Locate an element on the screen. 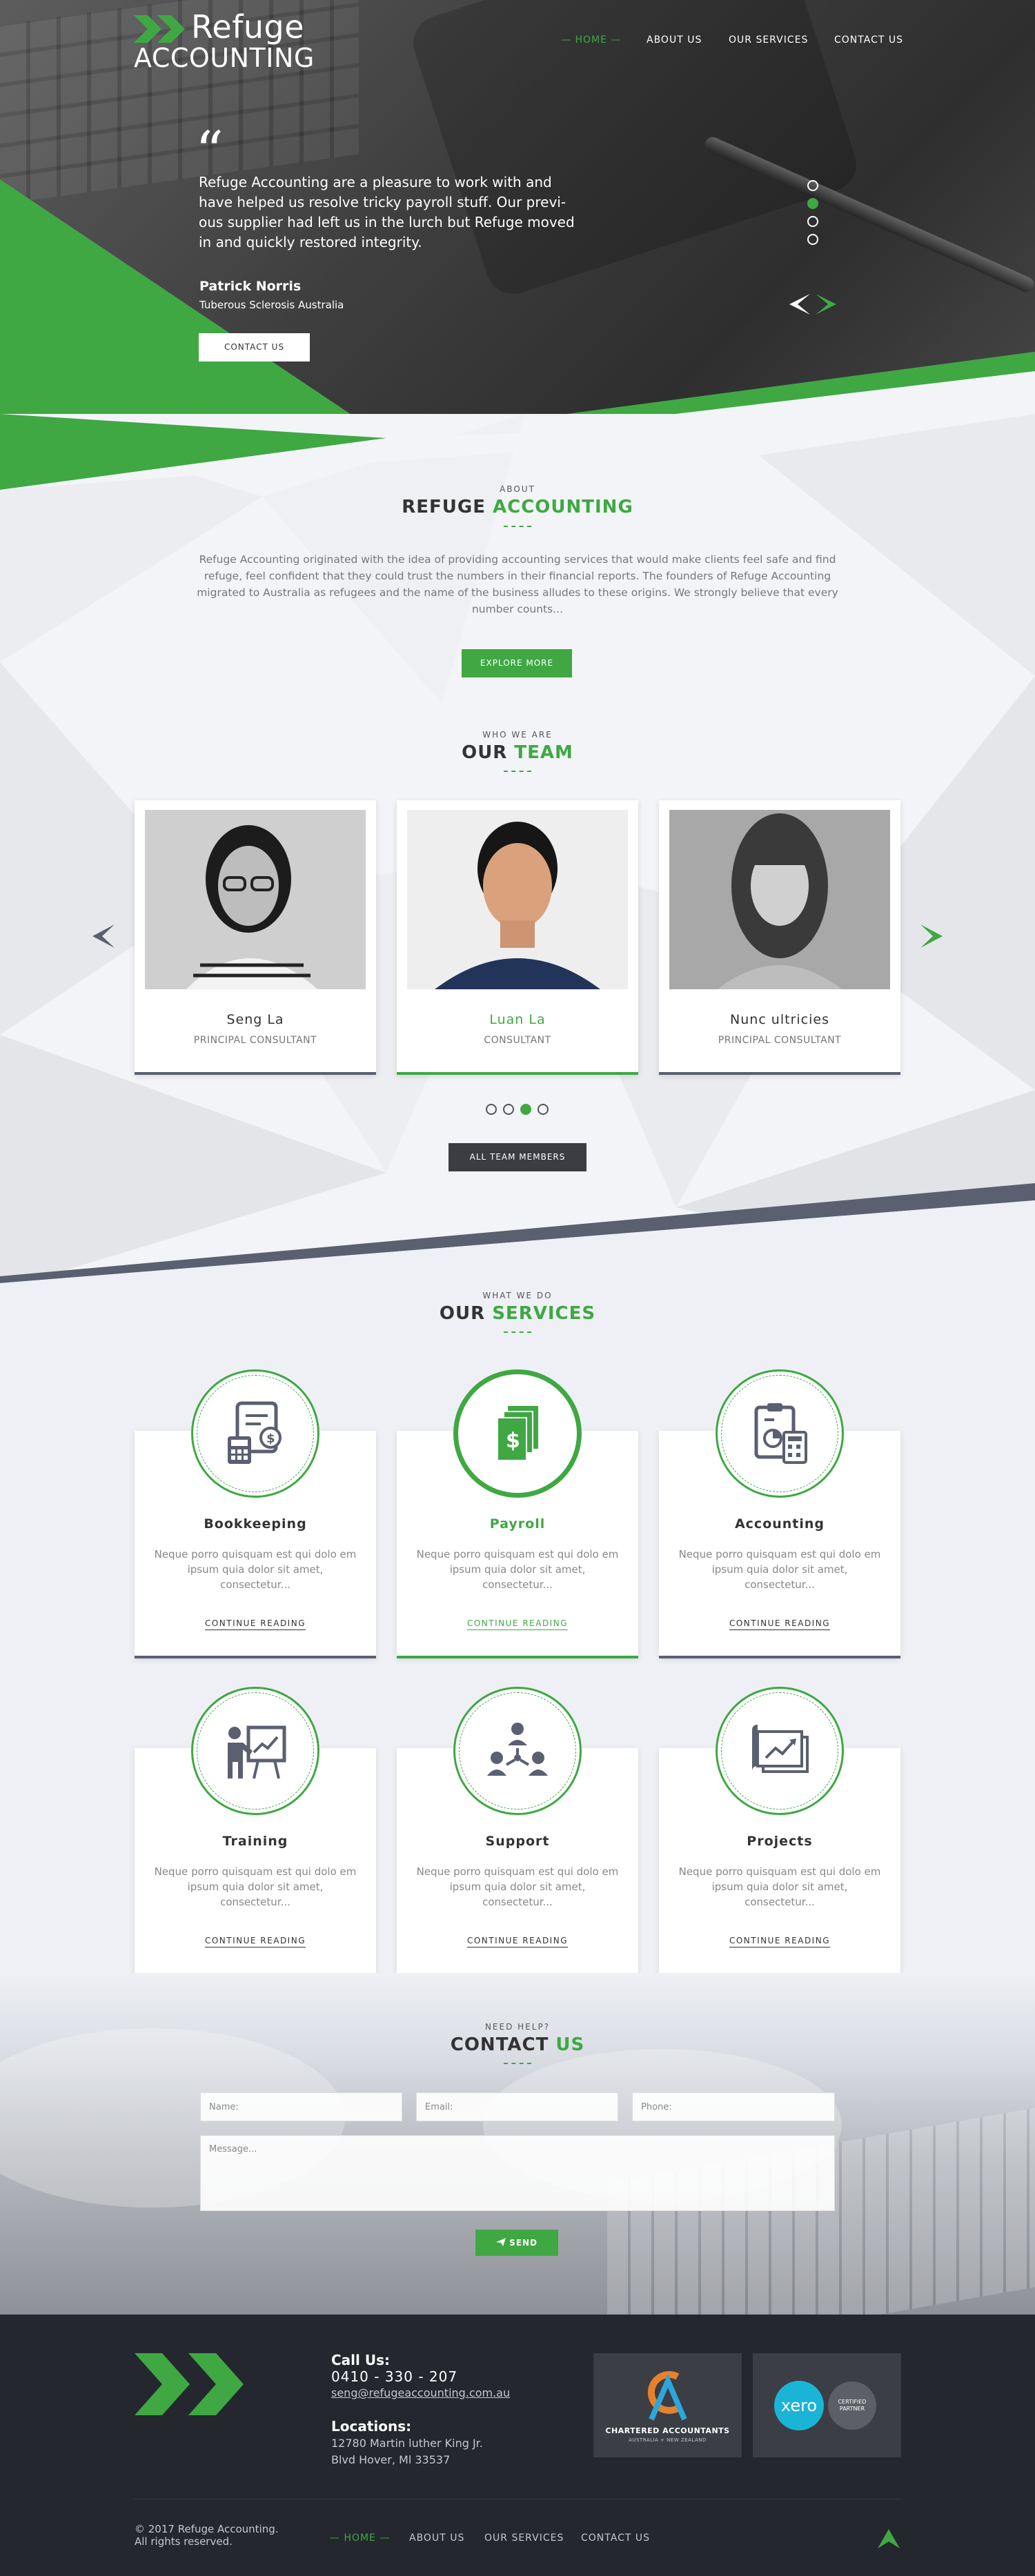 The width and height of the screenshot is (1035, 2576). footer-locations-heading: Locations: is located at coordinates (371, 2426).